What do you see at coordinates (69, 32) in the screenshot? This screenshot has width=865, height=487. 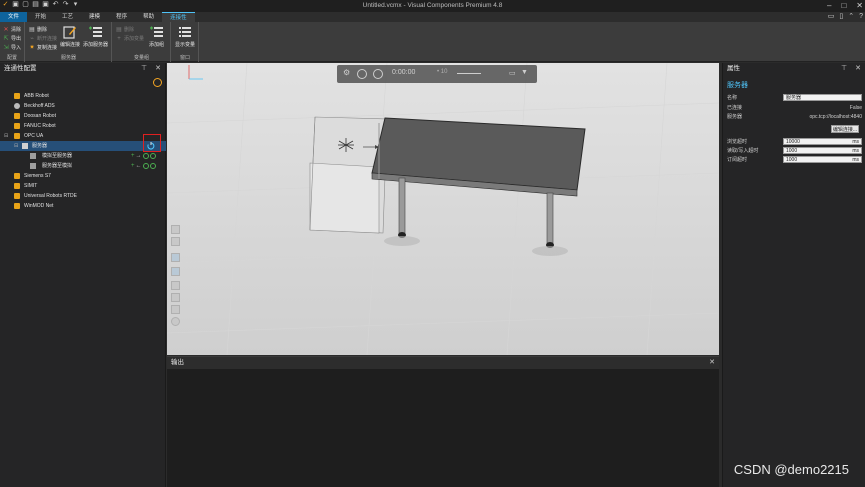 I see `edit-connection-icon` at bounding box center [69, 32].